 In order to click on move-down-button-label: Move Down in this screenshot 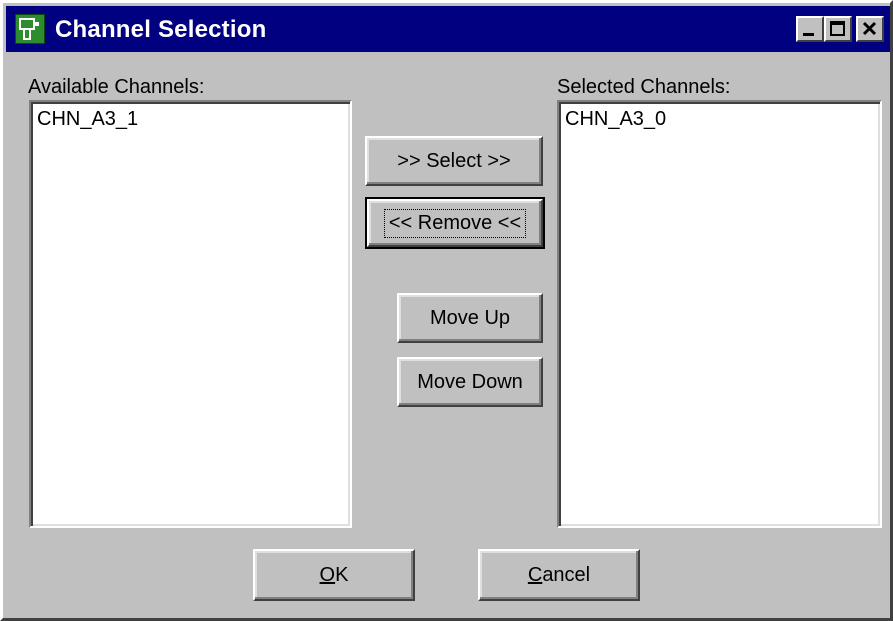, I will do `click(470, 381)`.